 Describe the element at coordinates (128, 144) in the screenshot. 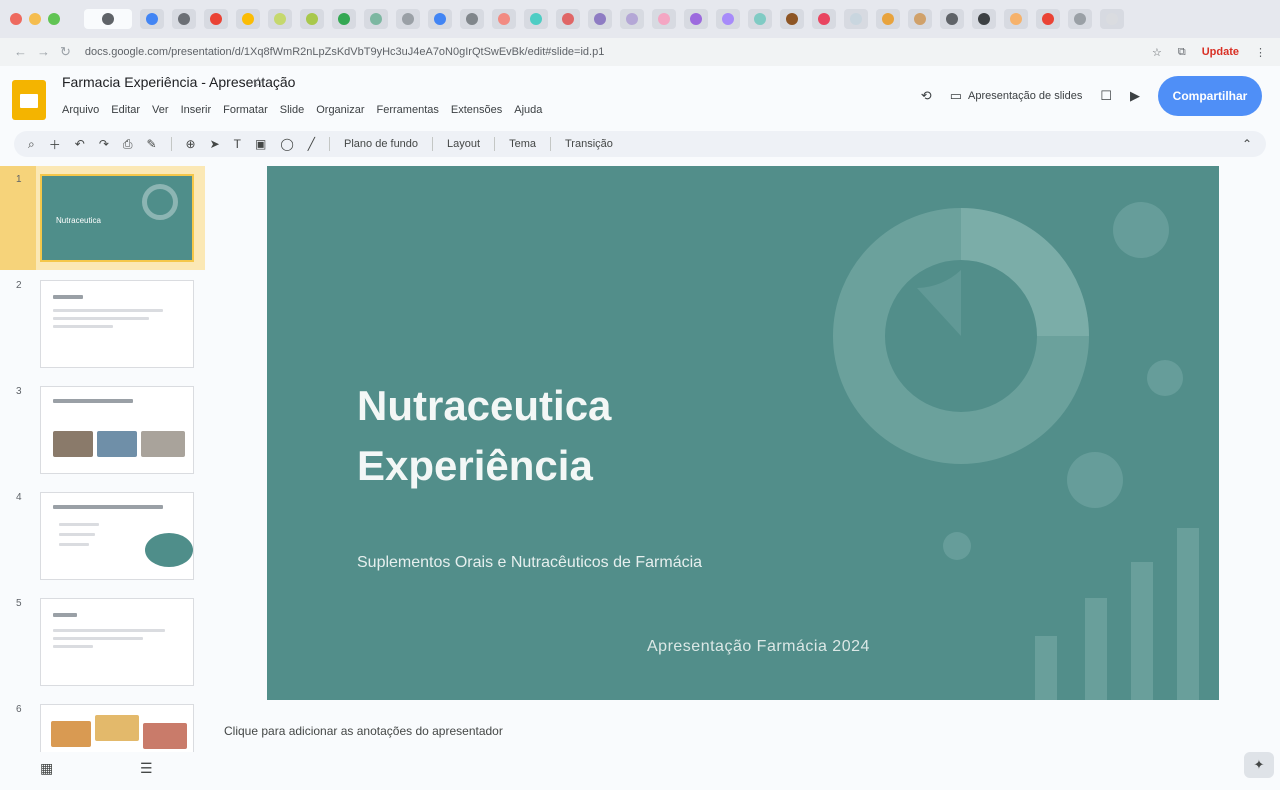

I see `print-icon: ⎙` at that location.